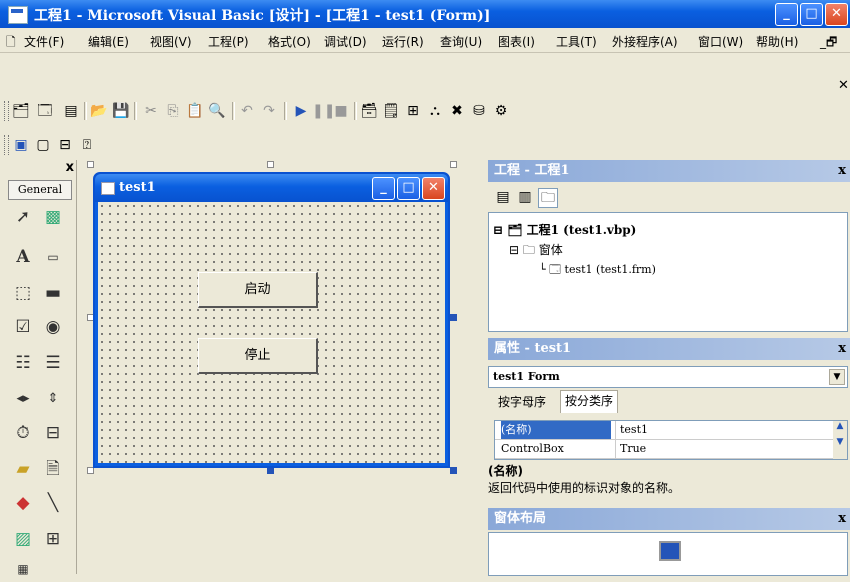 The image size is (850, 582). I want to click on redo-icon: ↷, so click(269, 111).